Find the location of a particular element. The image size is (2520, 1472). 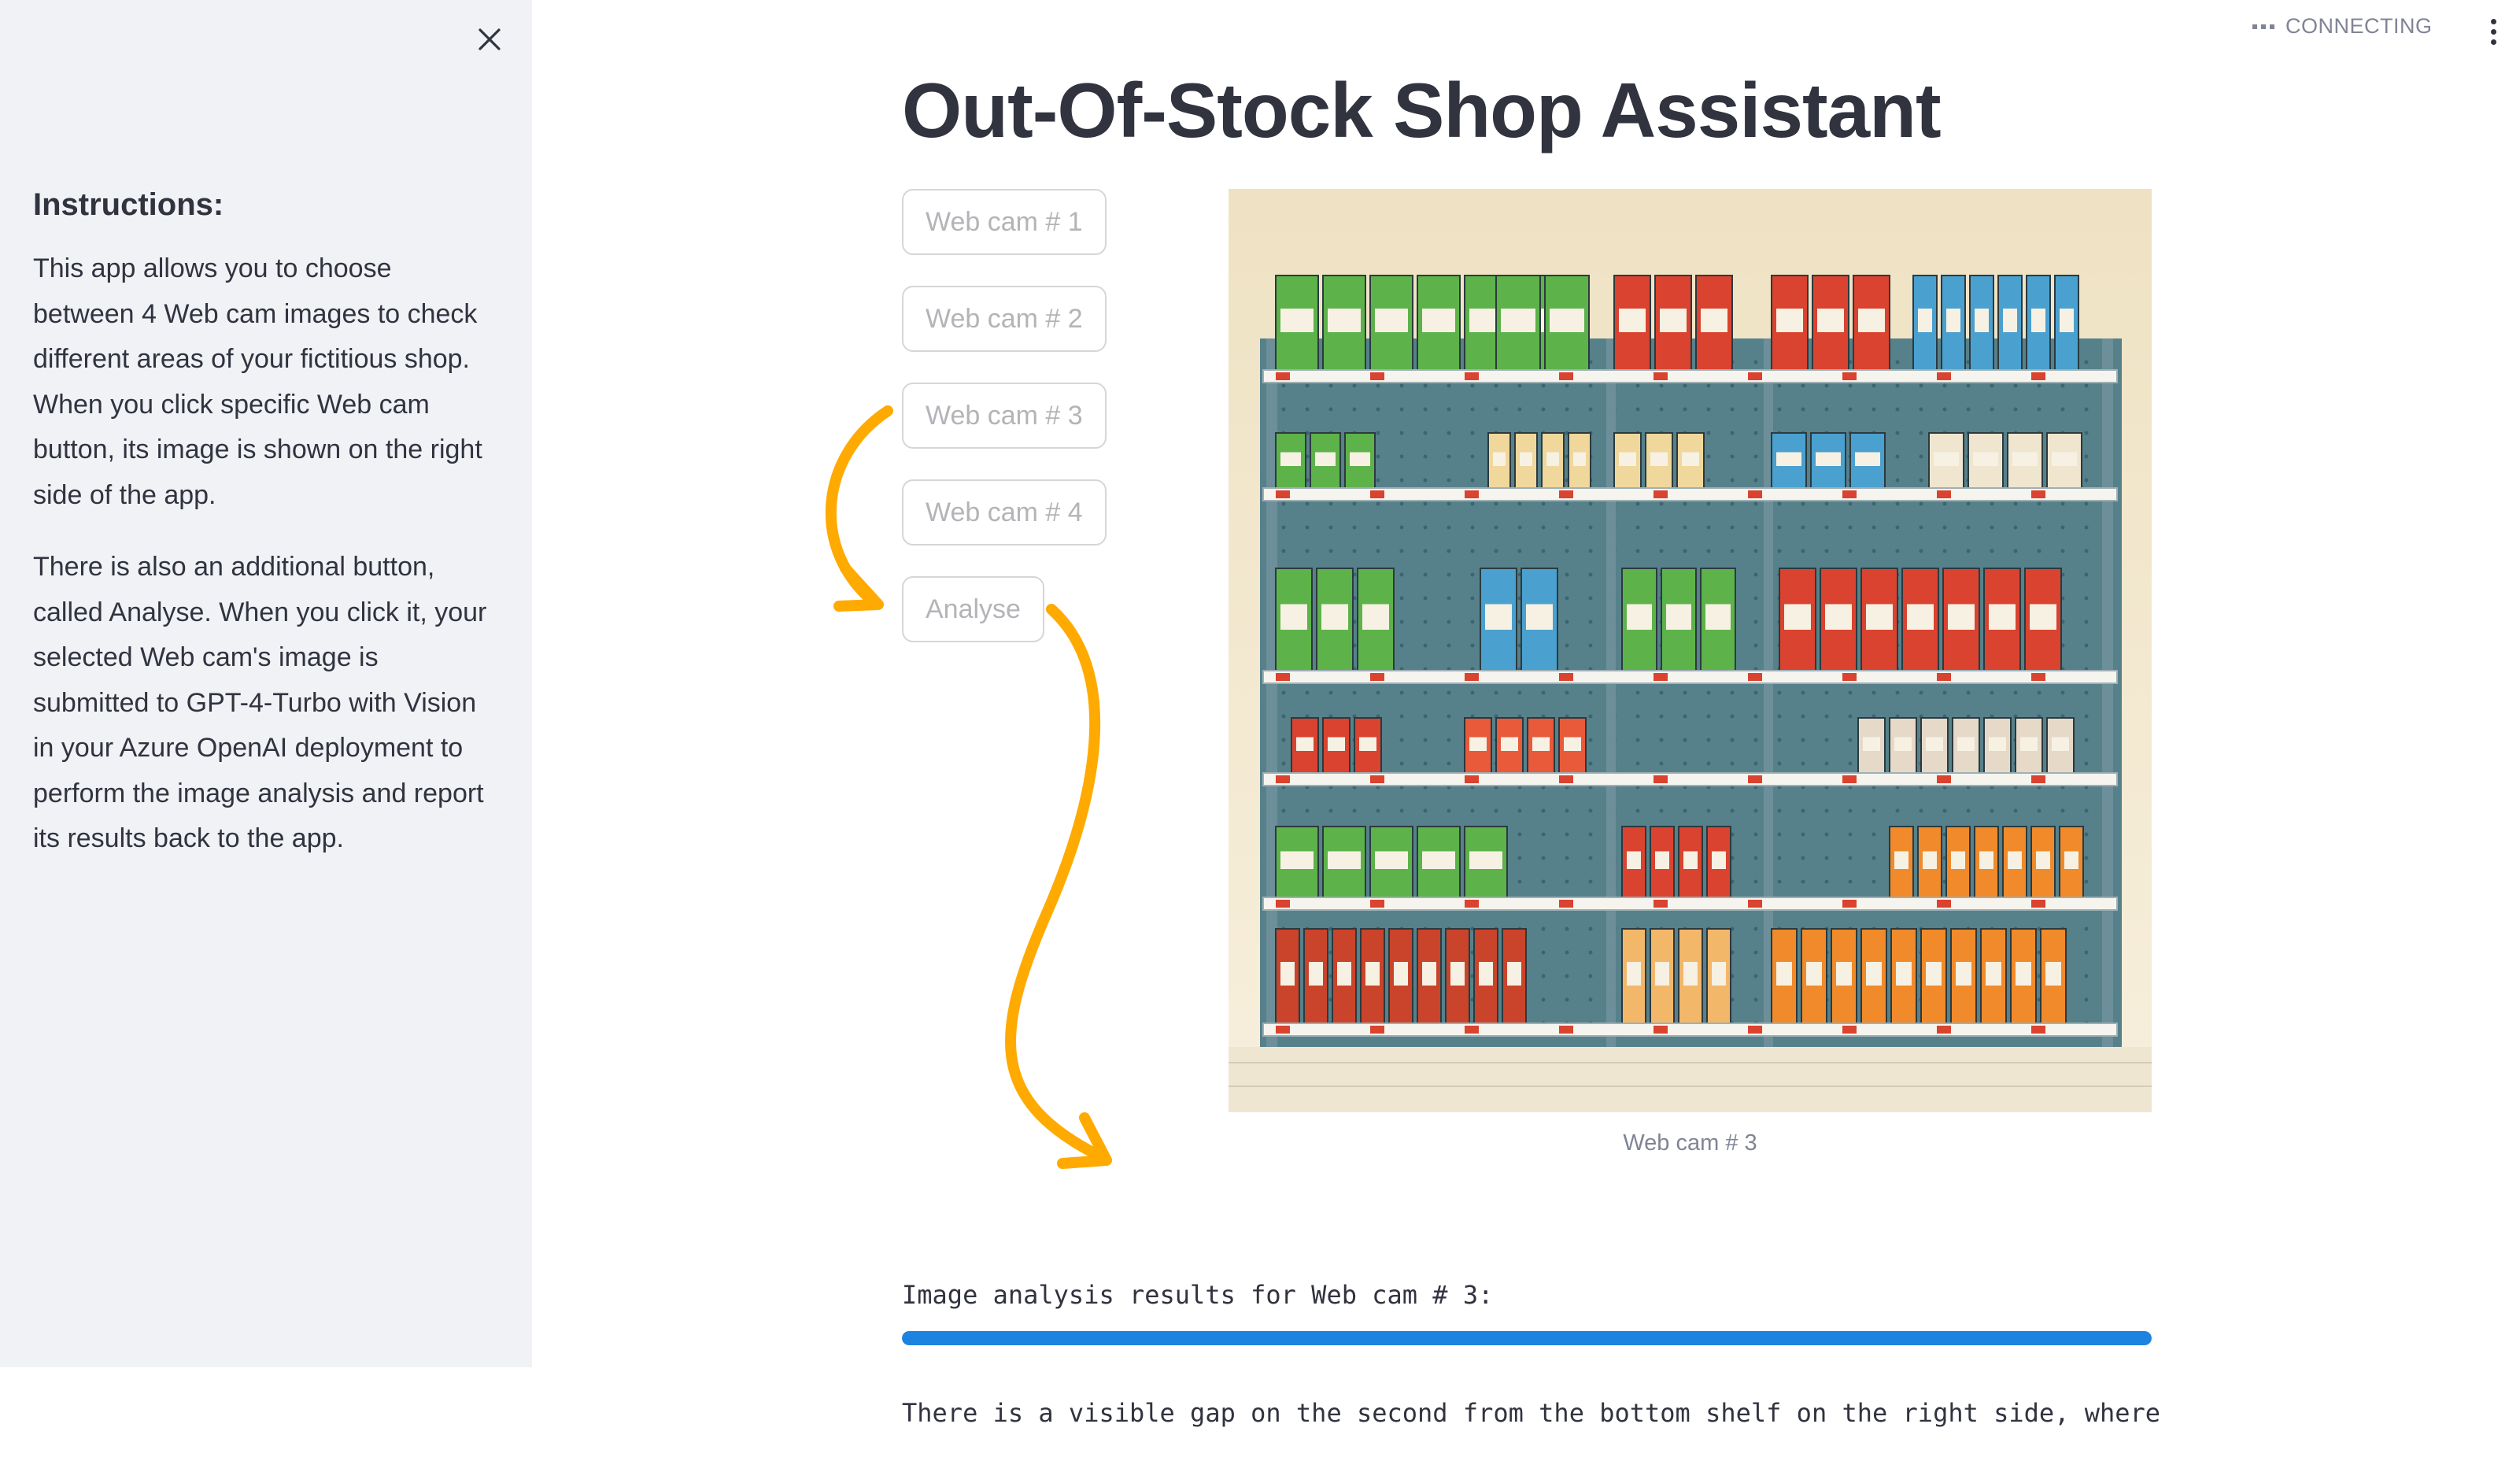

arrow-to-results-head-icon is located at coordinates (1084, 1140).